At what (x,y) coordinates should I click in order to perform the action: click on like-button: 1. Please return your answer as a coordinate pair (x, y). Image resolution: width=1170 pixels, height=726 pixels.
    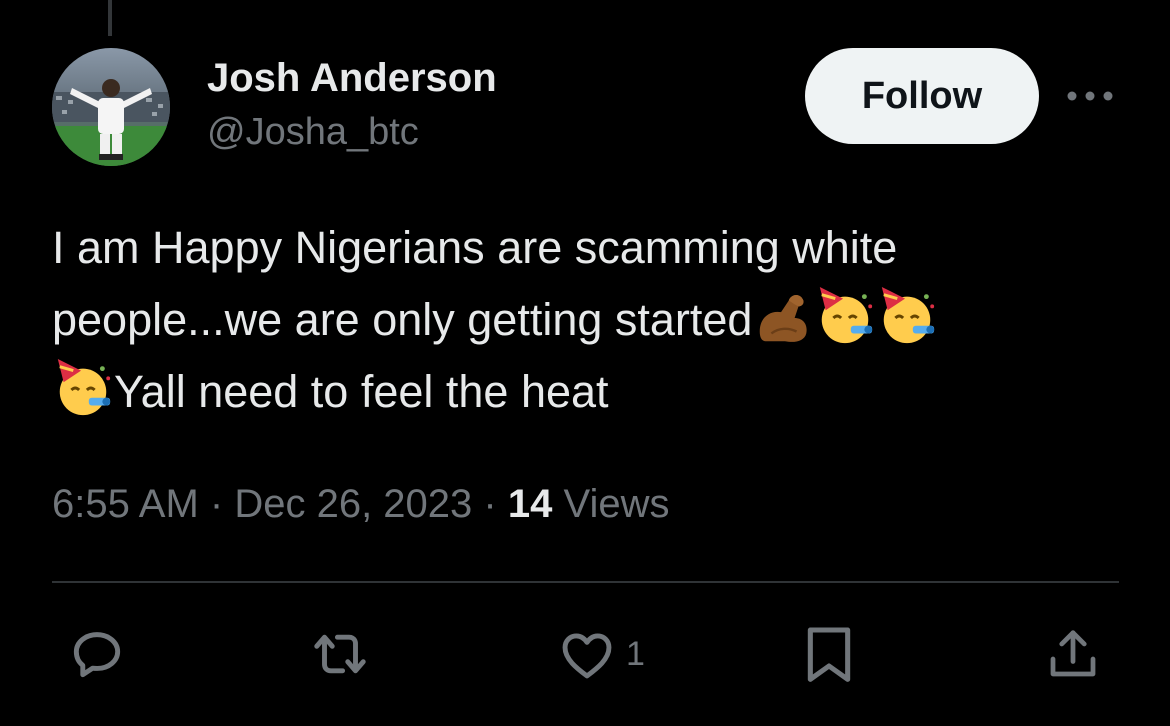
    Looking at the image, I should click on (600, 654).